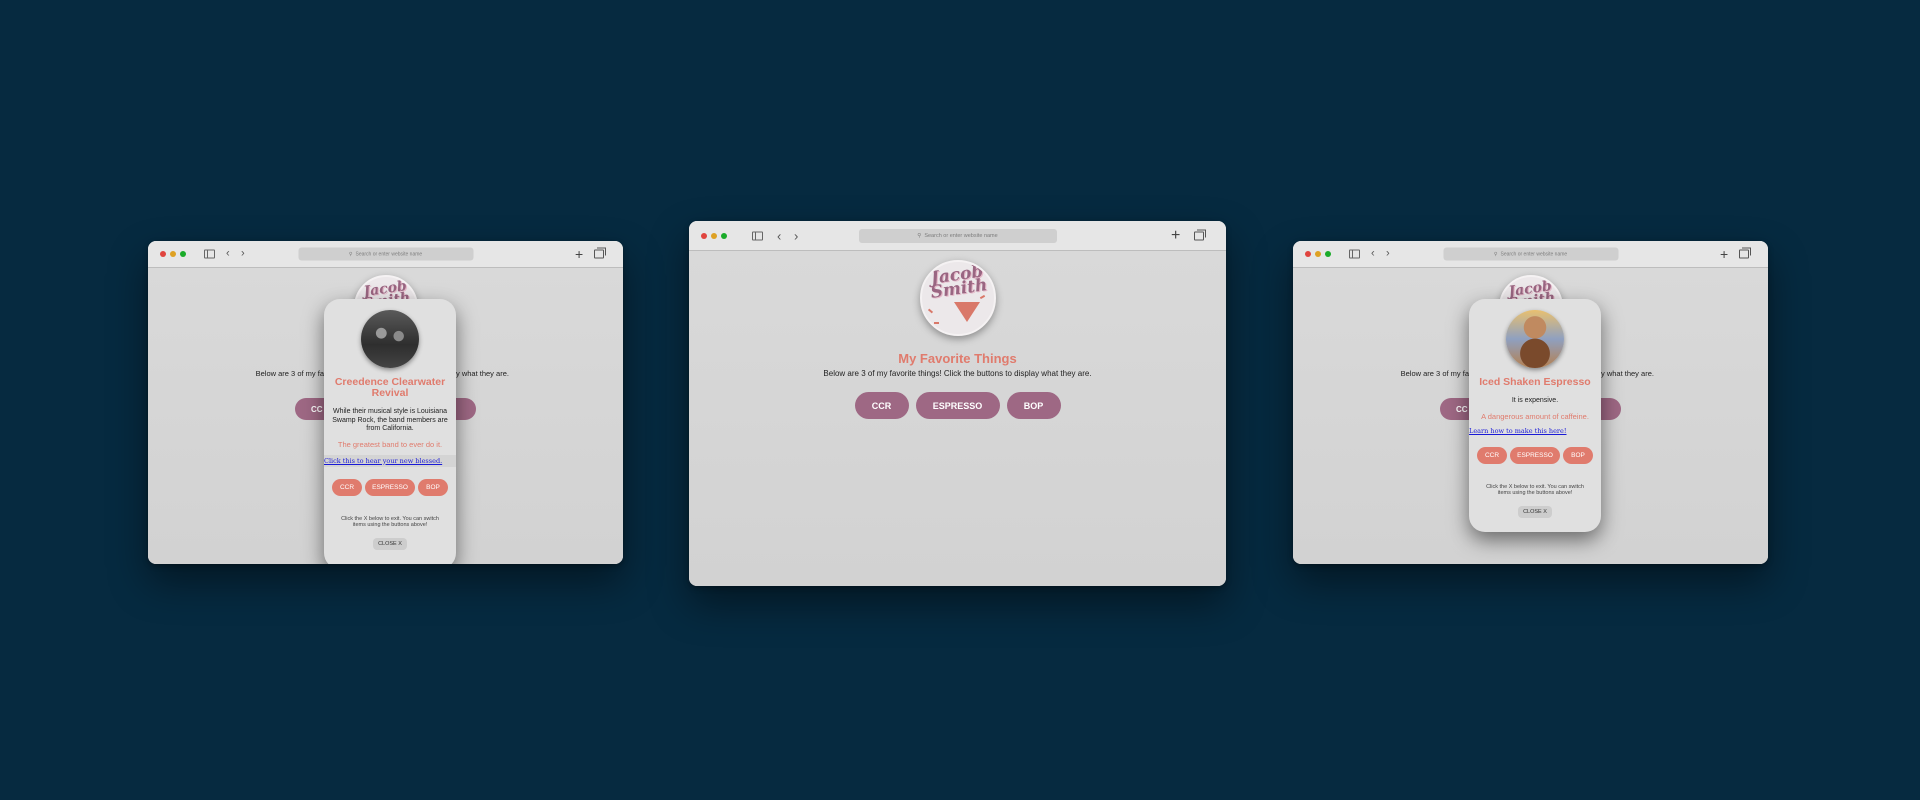  Describe the element at coordinates (1535, 382) in the screenshot. I see `modal-title: Iced Shaken Espresso` at that location.